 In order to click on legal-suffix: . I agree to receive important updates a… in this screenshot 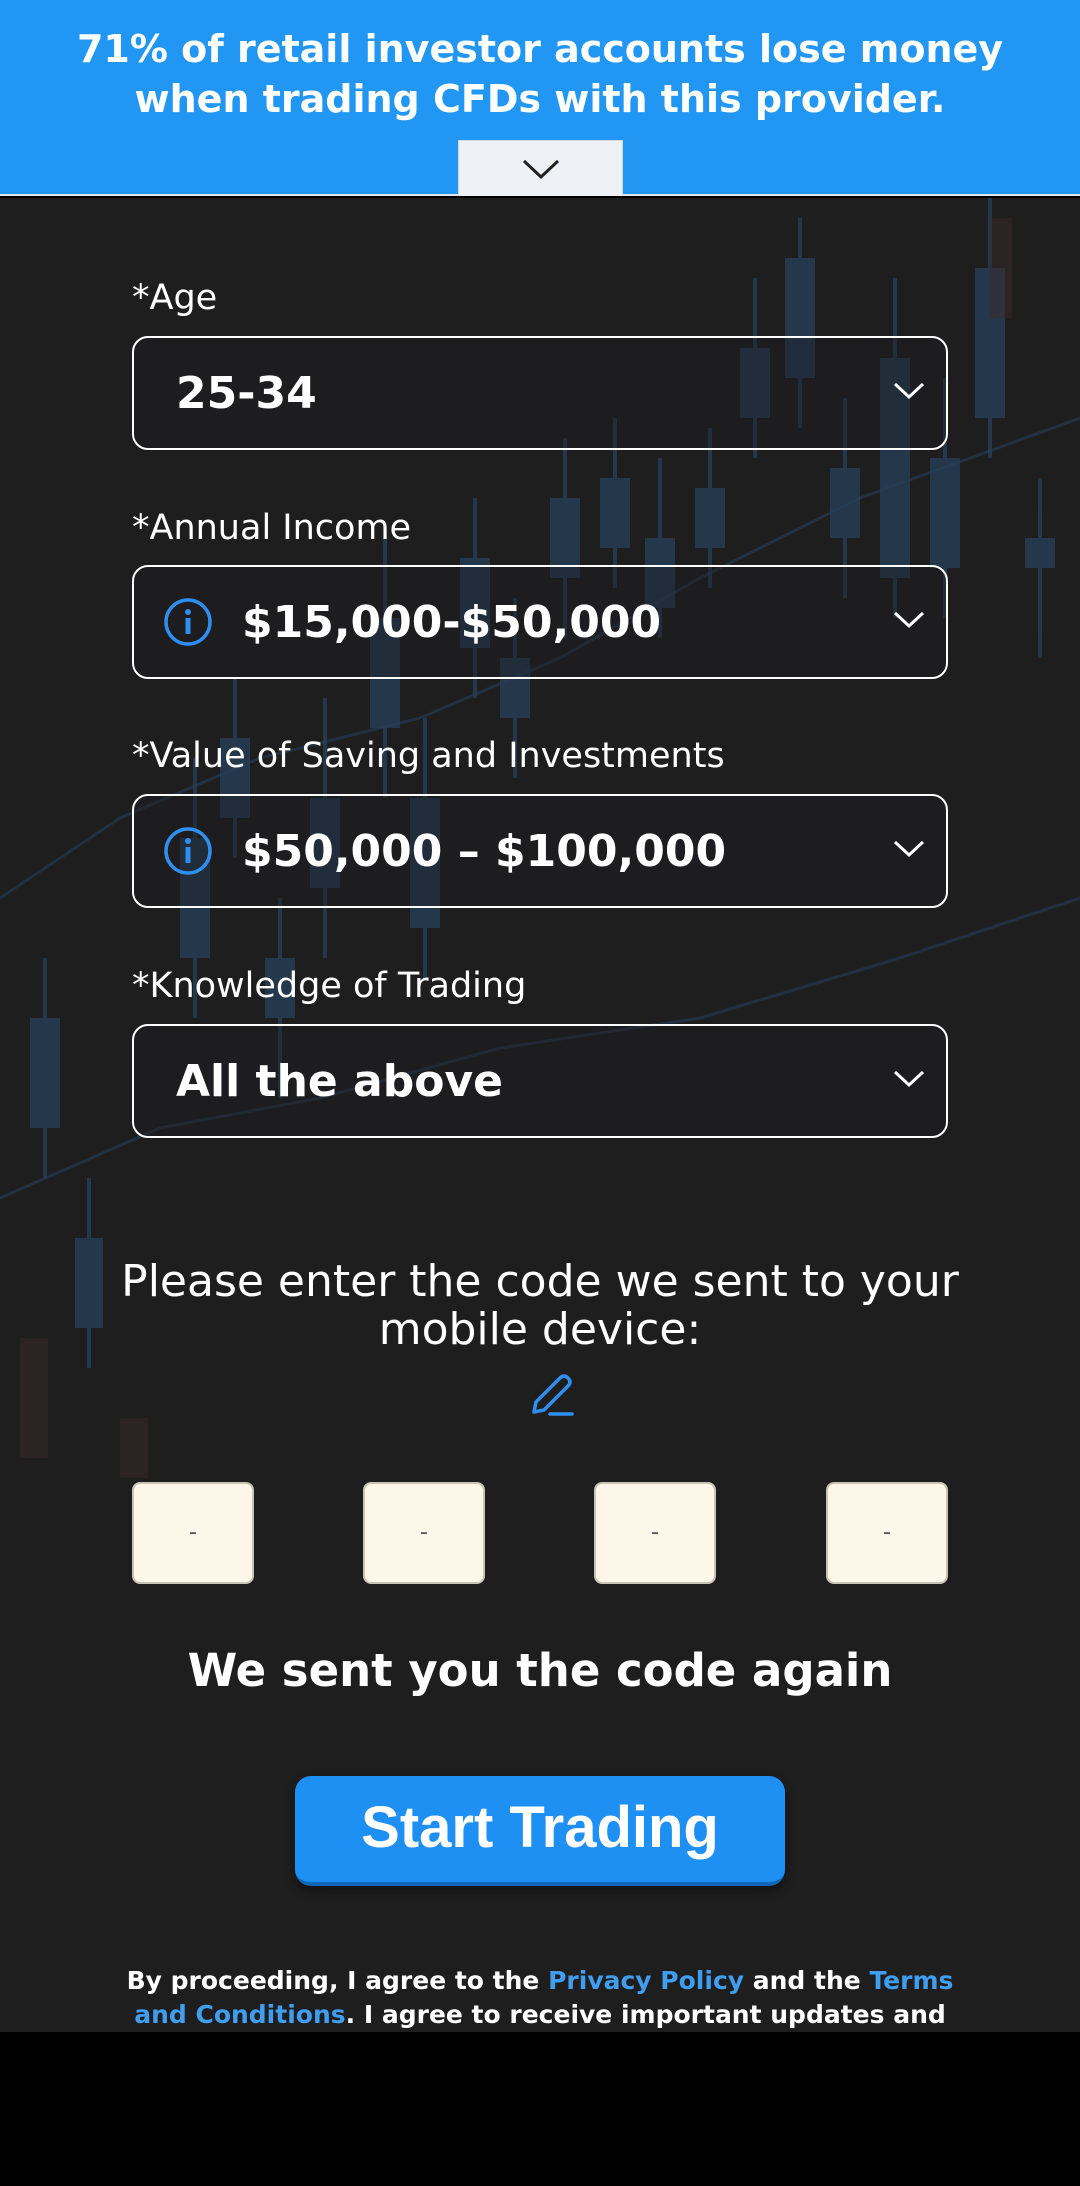, I will do `click(645, 2014)`.